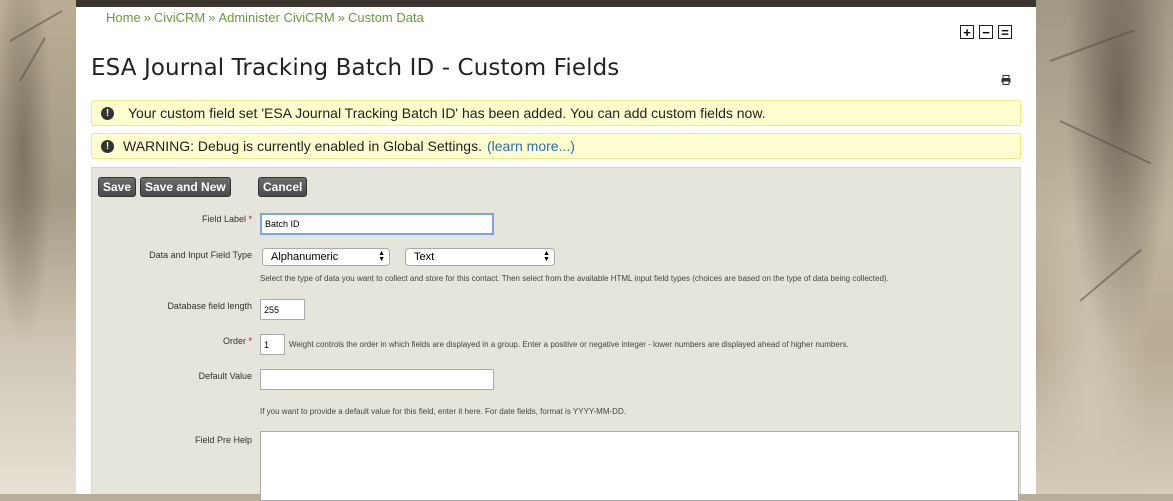 Image resolution: width=1173 pixels, height=501 pixels. What do you see at coordinates (424, 257) in the screenshot?
I see `input-type-value: Text` at bounding box center [424, 257].